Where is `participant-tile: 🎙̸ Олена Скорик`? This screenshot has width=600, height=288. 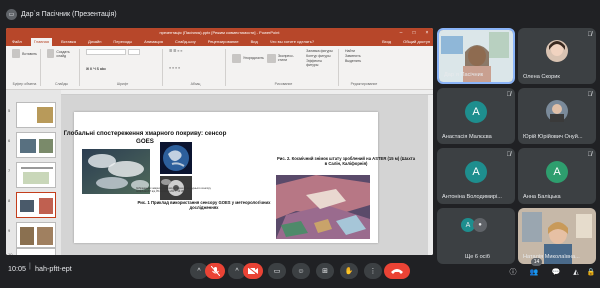
participant-tile: 🎙̸ Олена Скорик is located at coordinates (557, 56).